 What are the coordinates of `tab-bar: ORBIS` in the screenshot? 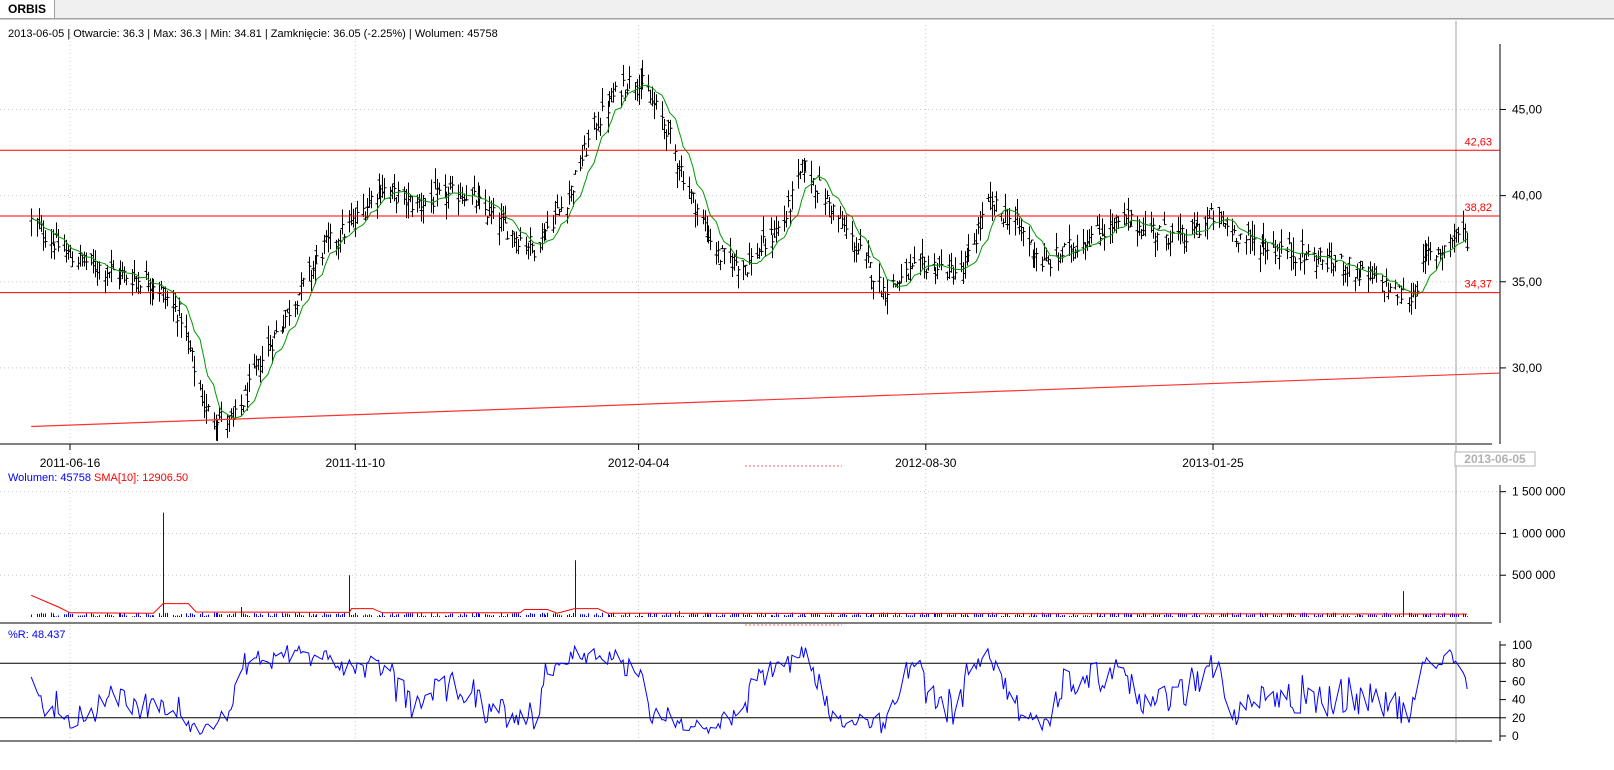 It's located at (807, 9).